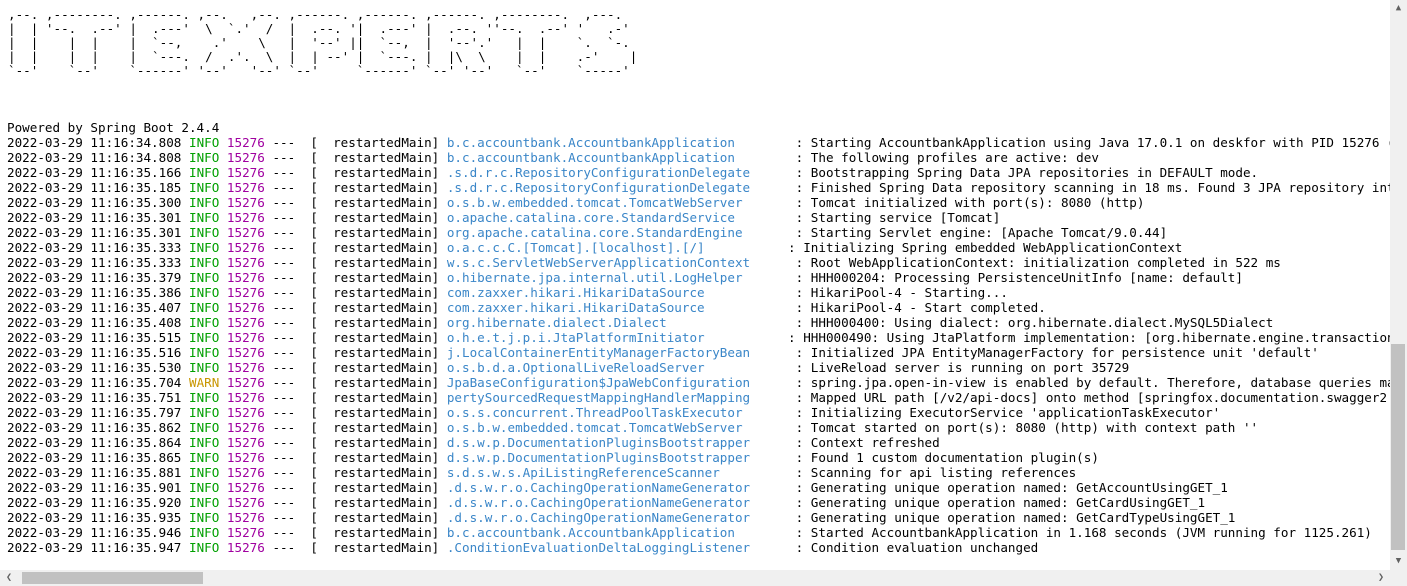 The width and height of the screenshot is (1407, 586). I want to click on log-logger: b.c.accountbank.AccountbankApplication, so click(613, 157).